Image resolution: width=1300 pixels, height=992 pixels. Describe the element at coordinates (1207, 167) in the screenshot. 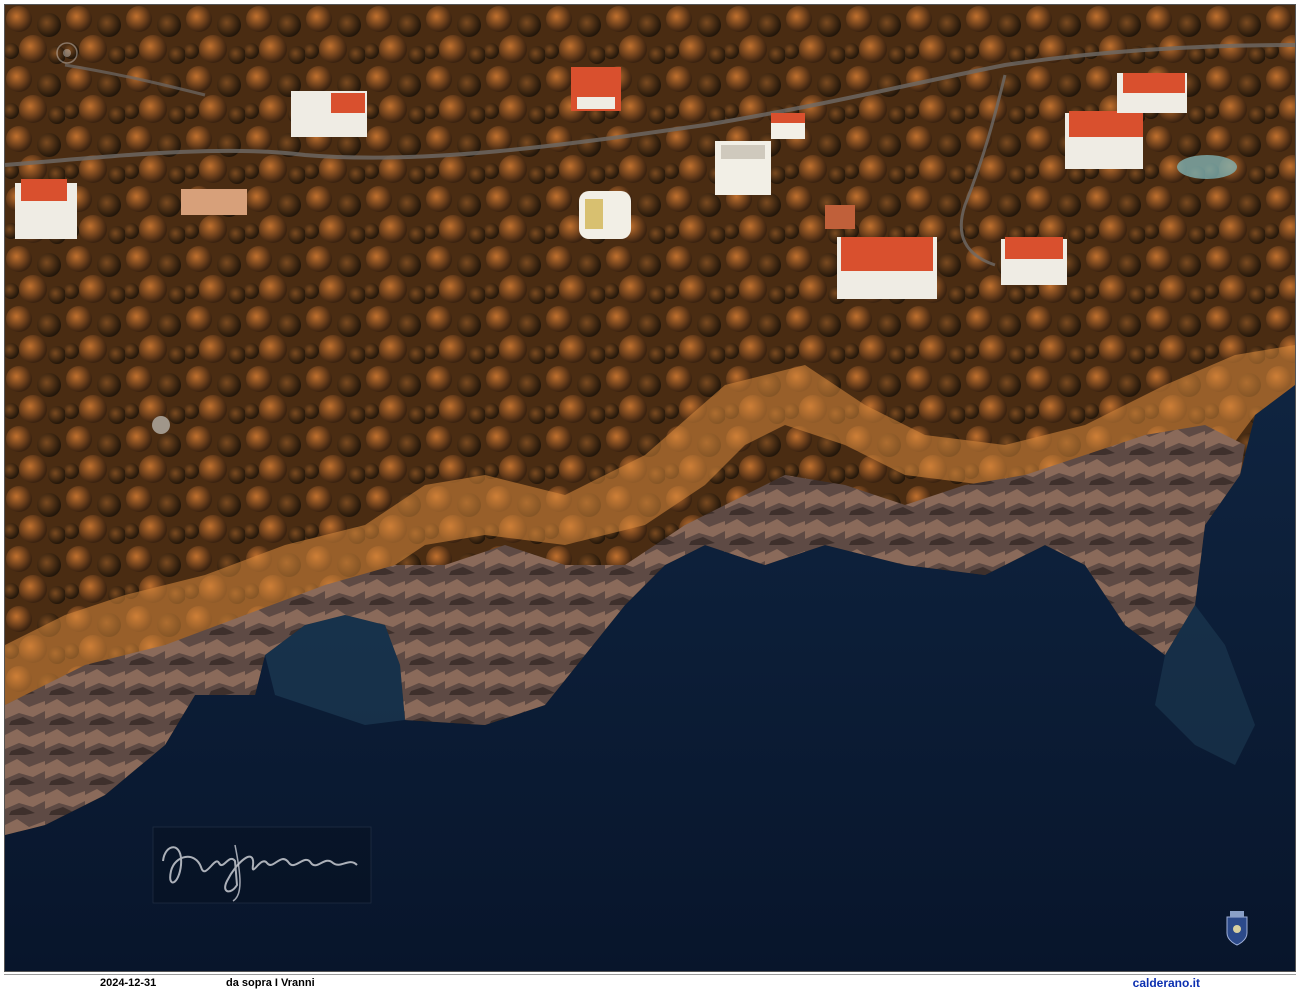

I see `swimming-pool` at that location.